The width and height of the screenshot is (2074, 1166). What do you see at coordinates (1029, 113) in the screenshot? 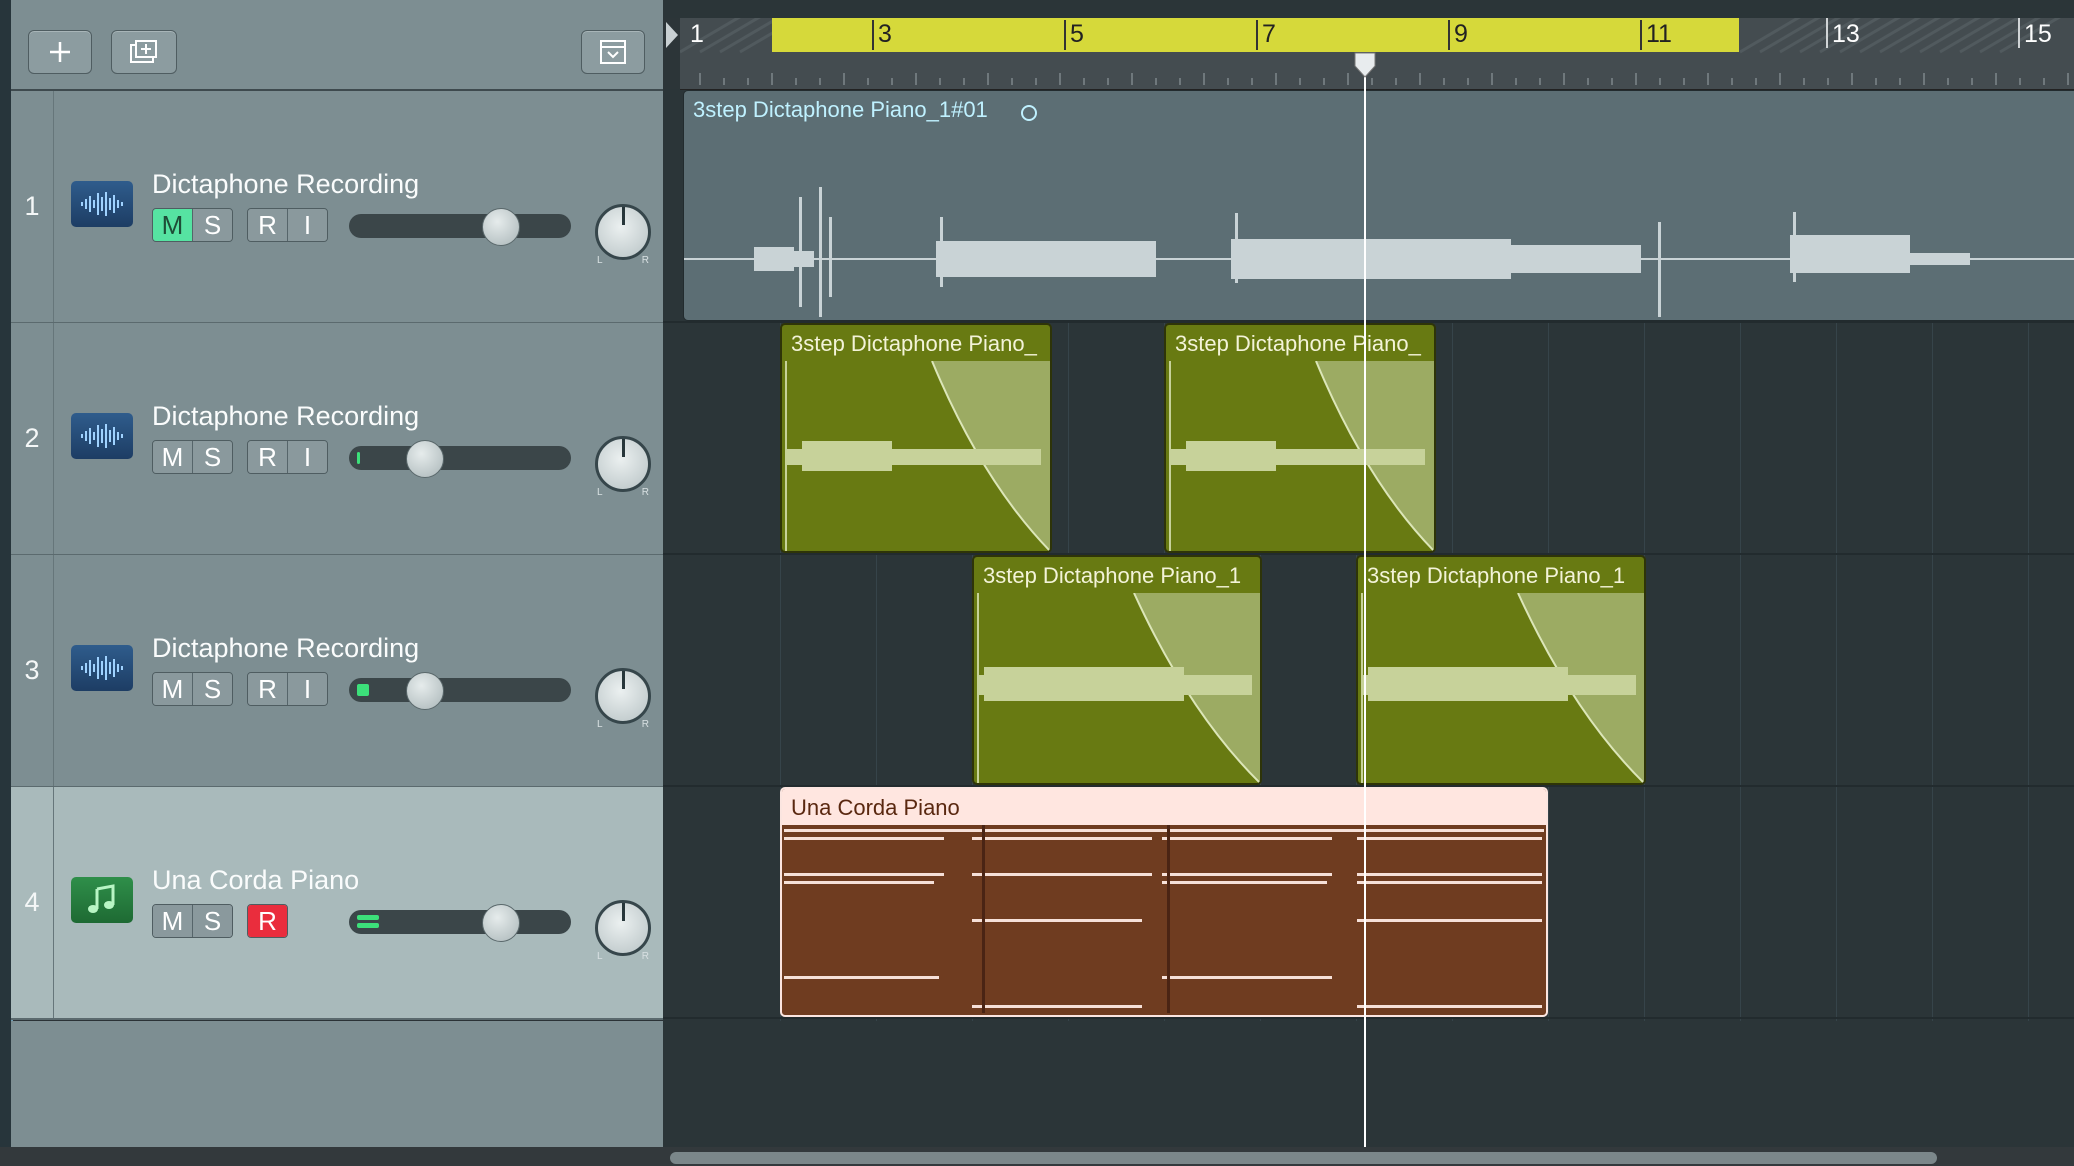
I see `loop-circle-icon` at bounding box center [1029, 113].